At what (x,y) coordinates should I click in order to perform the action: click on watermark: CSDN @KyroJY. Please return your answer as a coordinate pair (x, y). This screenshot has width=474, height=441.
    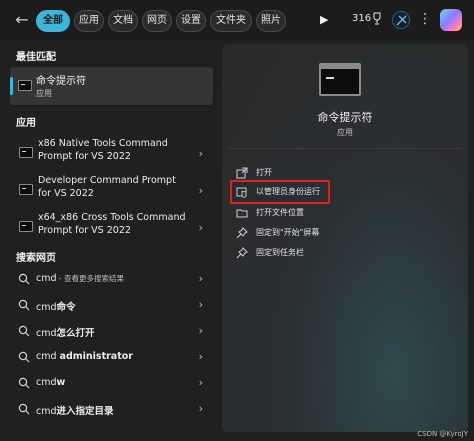
    Looking at the image, I should click on (442, 434).